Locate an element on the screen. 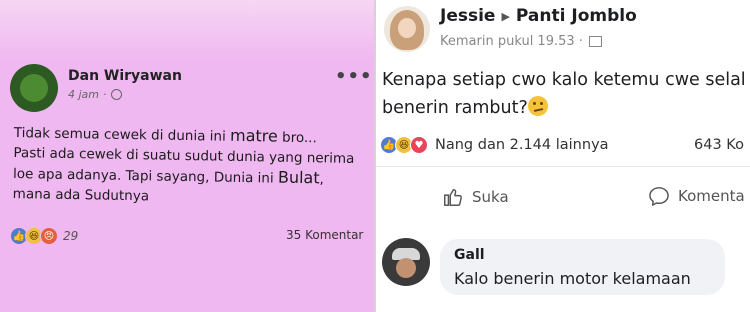 The width and height of the screenshot is (750, 312). right-author-avatar is located at coordinates (407, 29).